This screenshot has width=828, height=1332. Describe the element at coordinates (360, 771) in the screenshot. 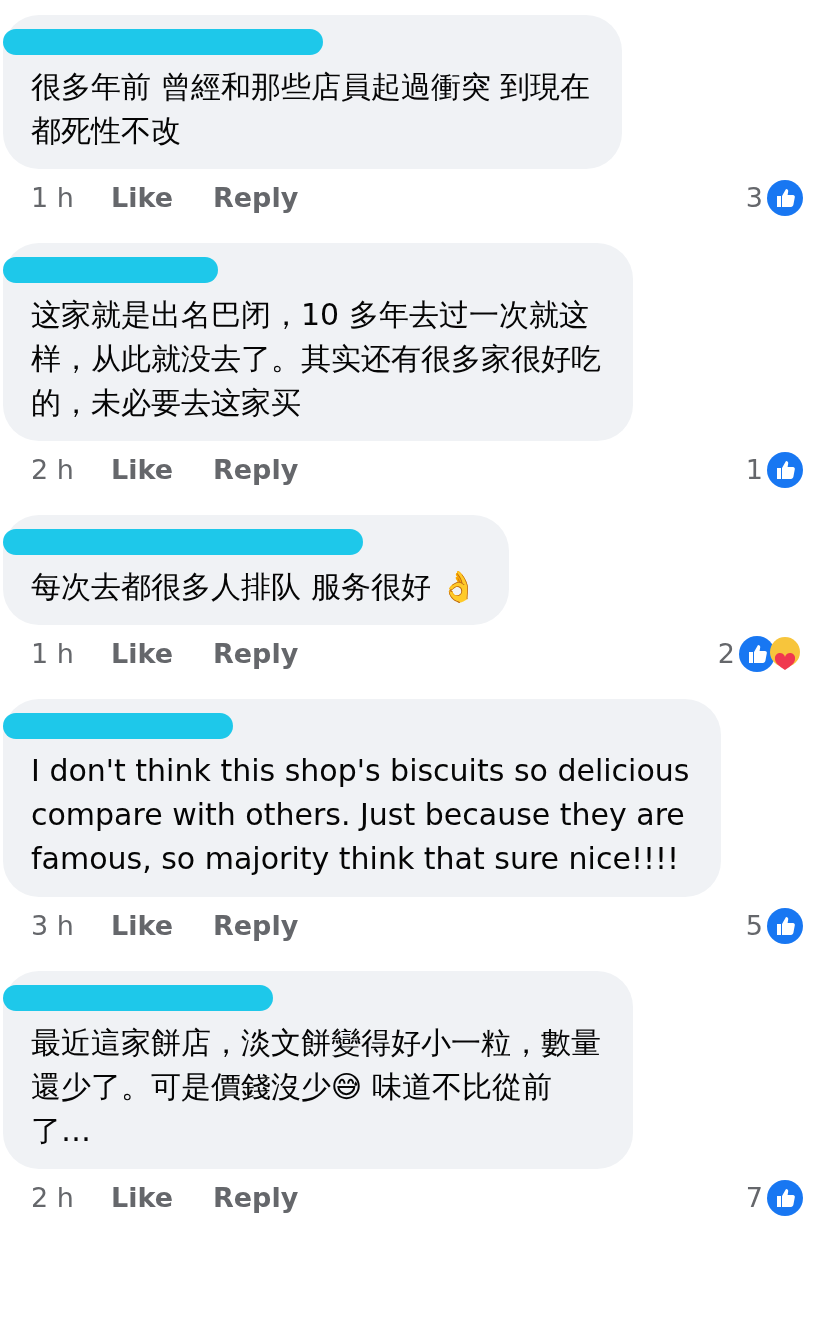

I see `comment-text: I don't think this shop's biscuits so delicious` at that location.